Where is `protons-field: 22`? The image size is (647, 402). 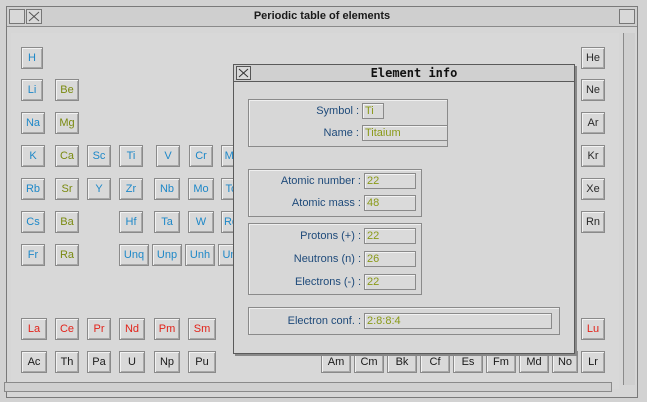 protons-field: 22 is located at coordinates (390, 236).